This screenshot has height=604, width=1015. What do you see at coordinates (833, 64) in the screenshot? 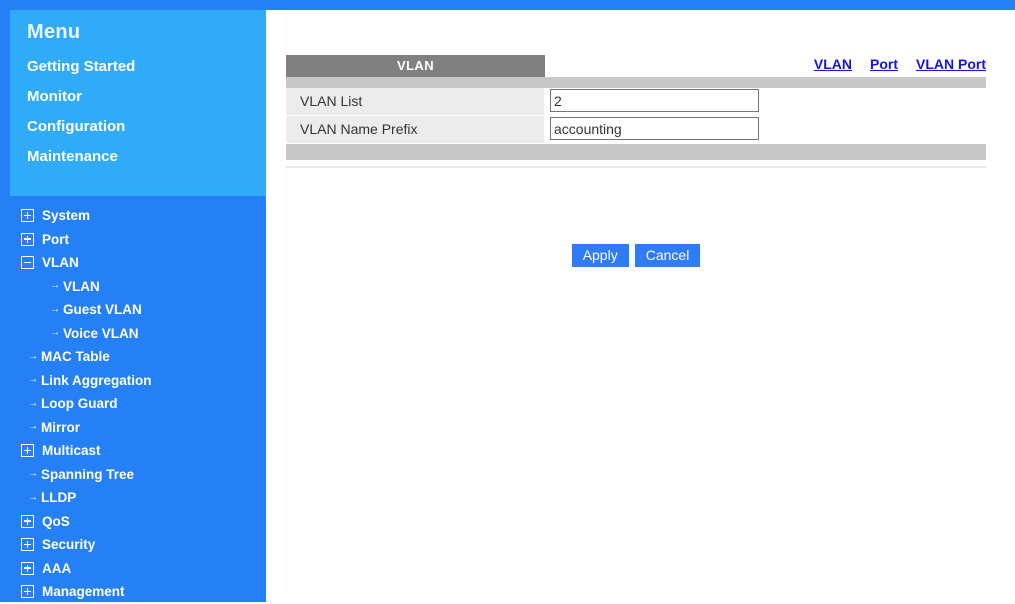
I see `nav-link-vlan: VLAN` at bounding box center [833, 64].